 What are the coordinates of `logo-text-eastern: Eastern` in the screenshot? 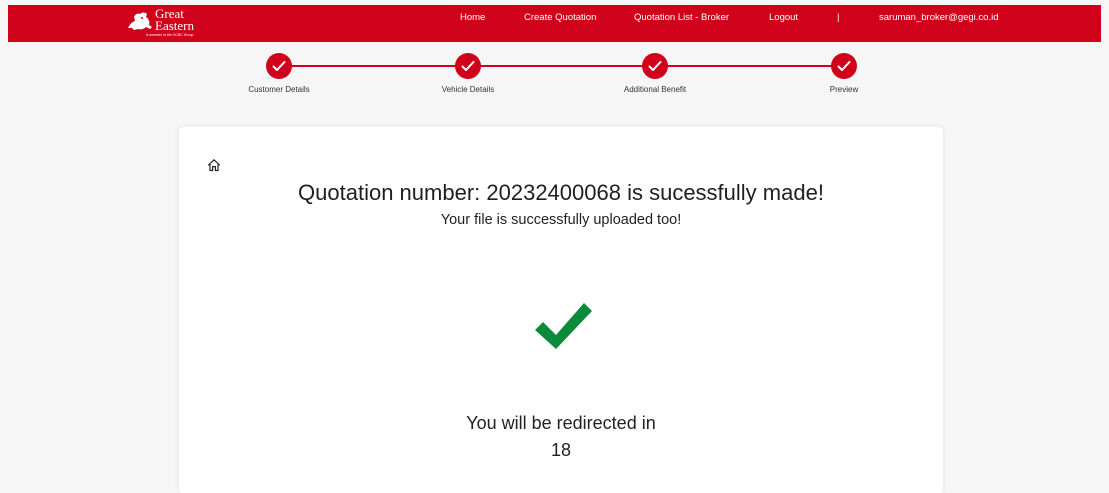 It's located at (174, 25).